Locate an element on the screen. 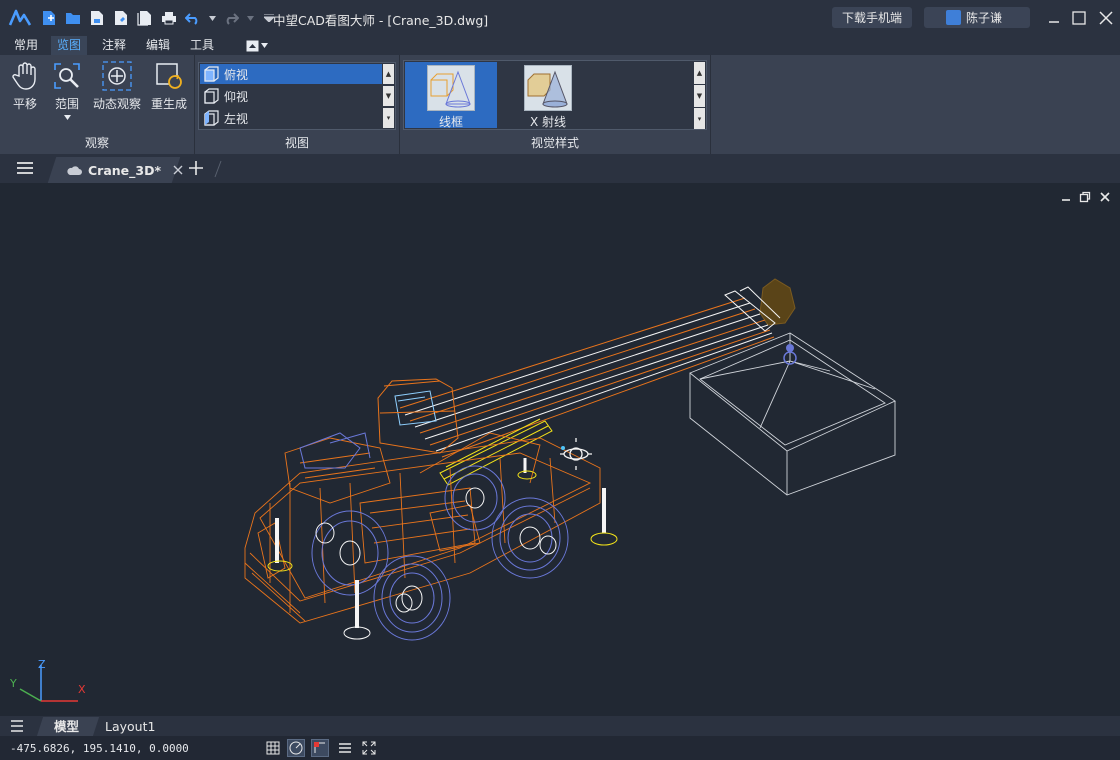  polar-icon is located at coordinates (296, 748).